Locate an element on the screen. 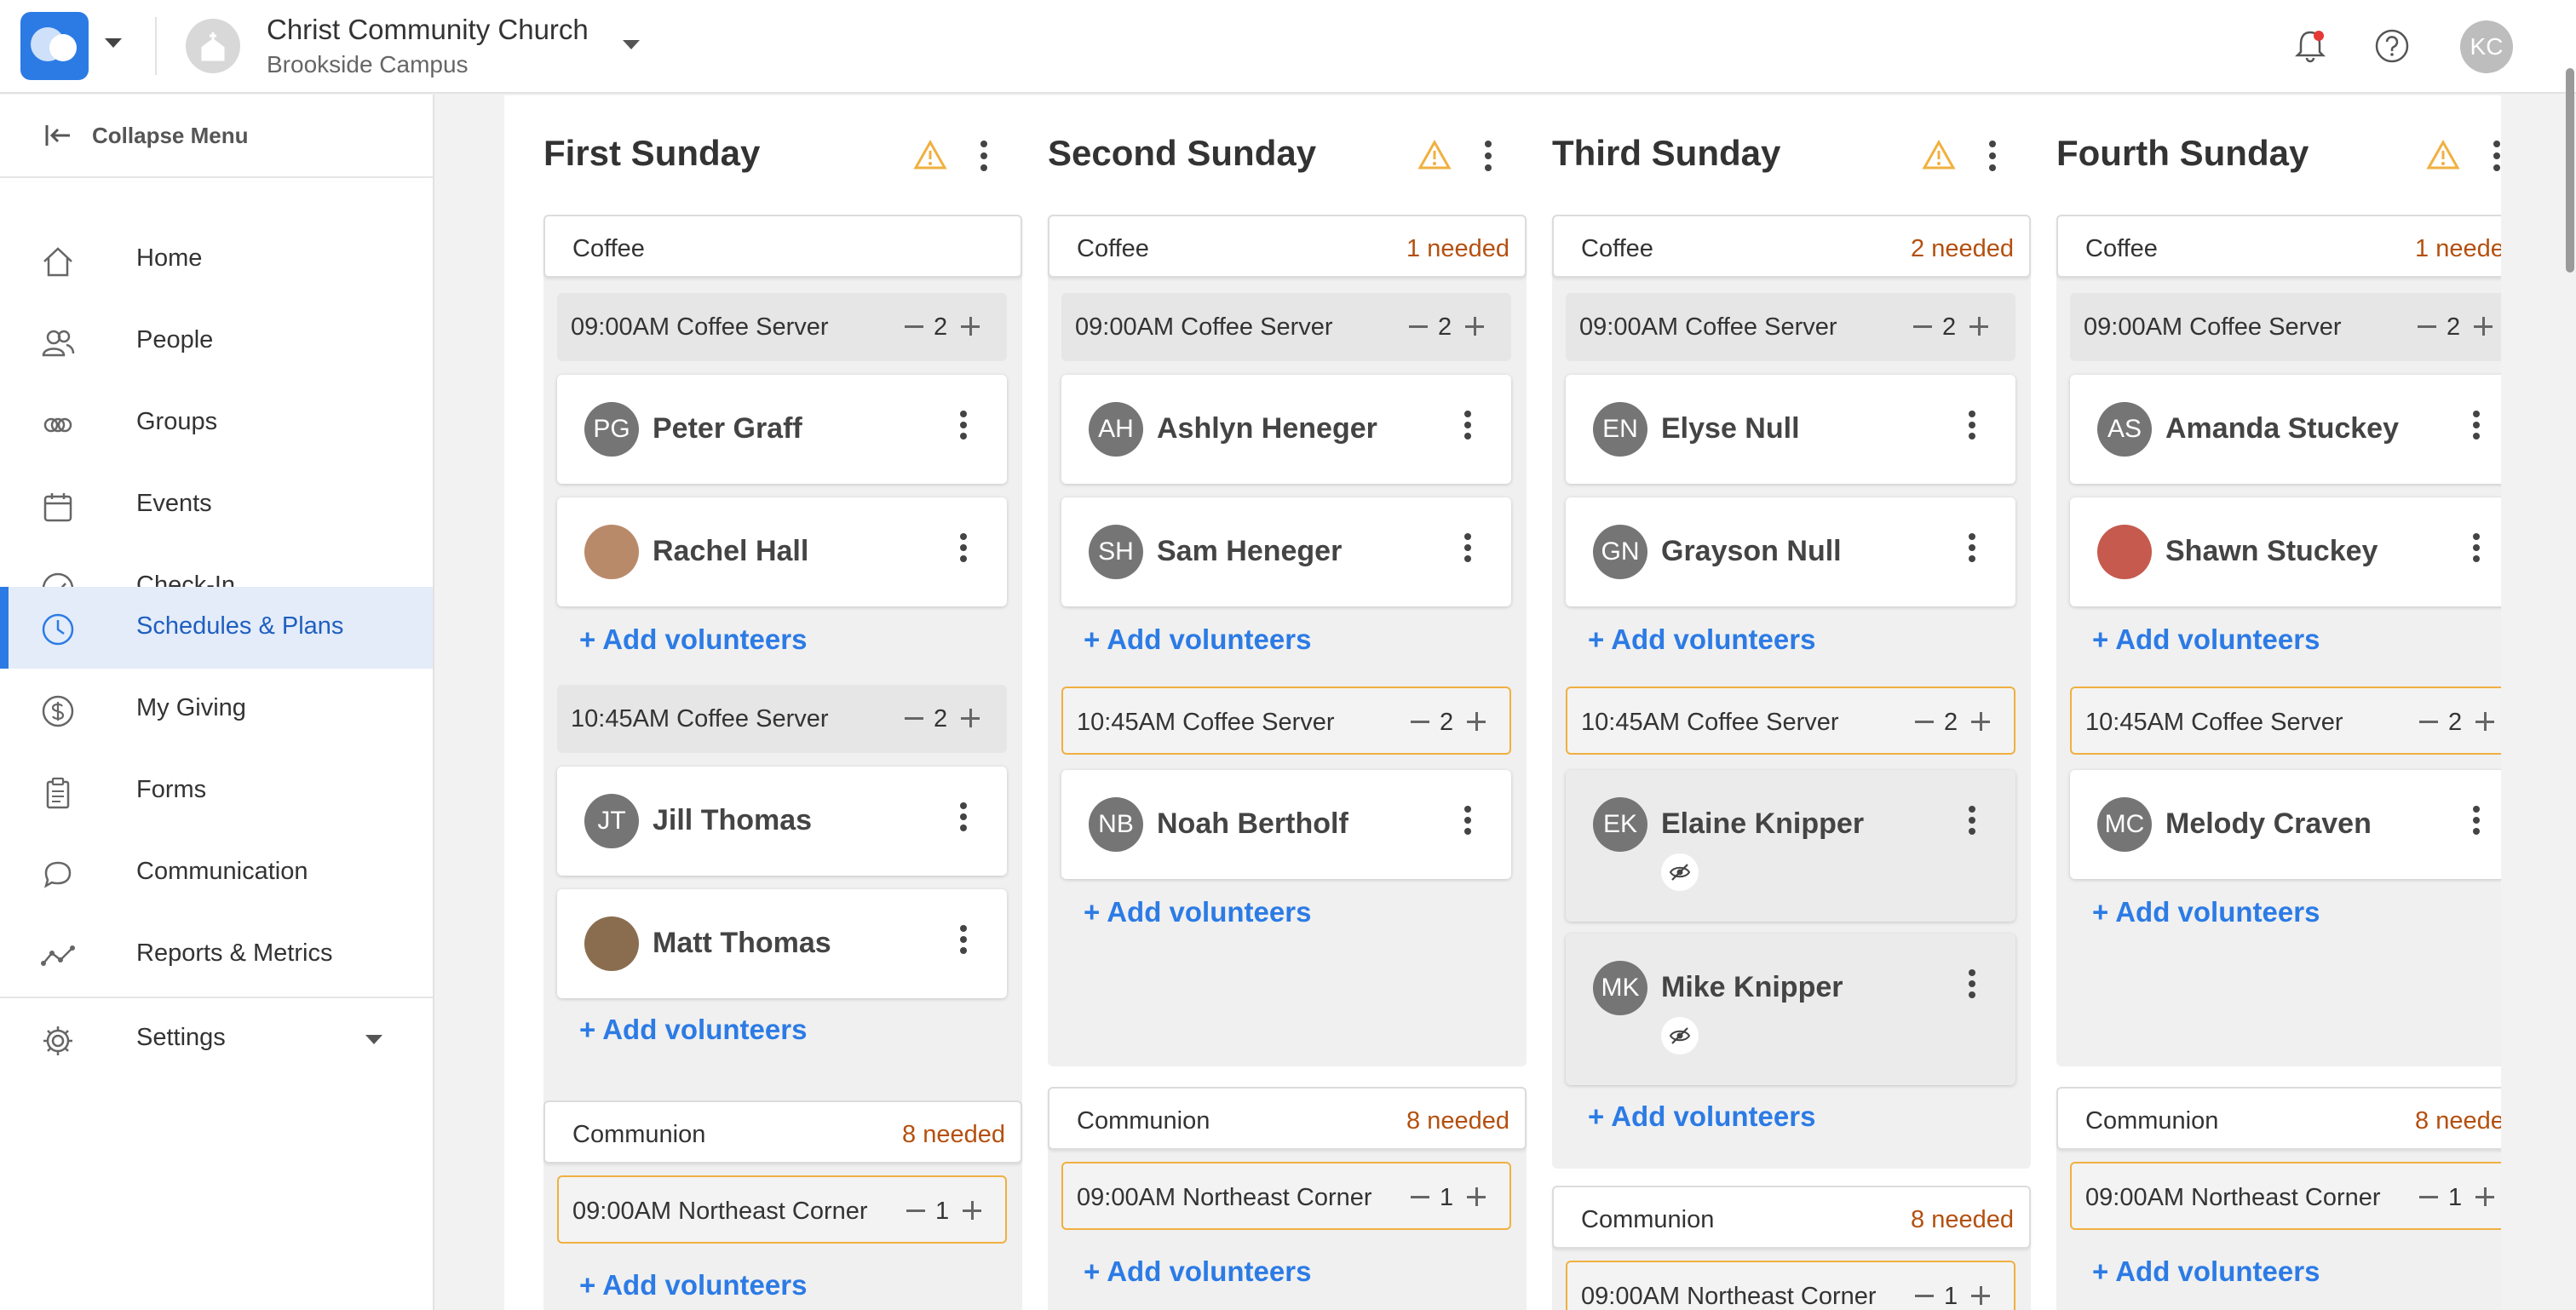 The image size is (2576, 1310). volunteer-card: Rachel Hall is located at coordinates (782, 551).